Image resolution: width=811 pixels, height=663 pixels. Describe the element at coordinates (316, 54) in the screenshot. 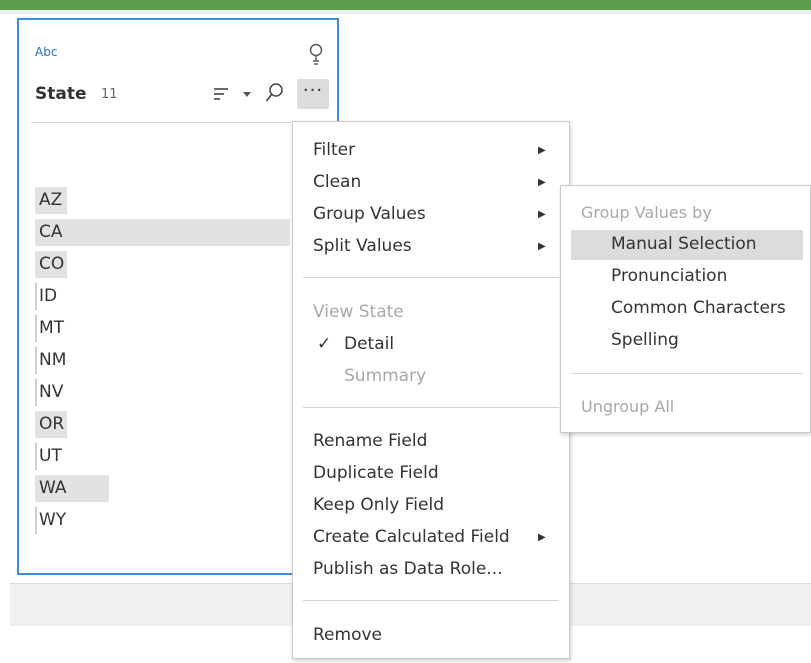

I see `lightbulb-icon` at that location.